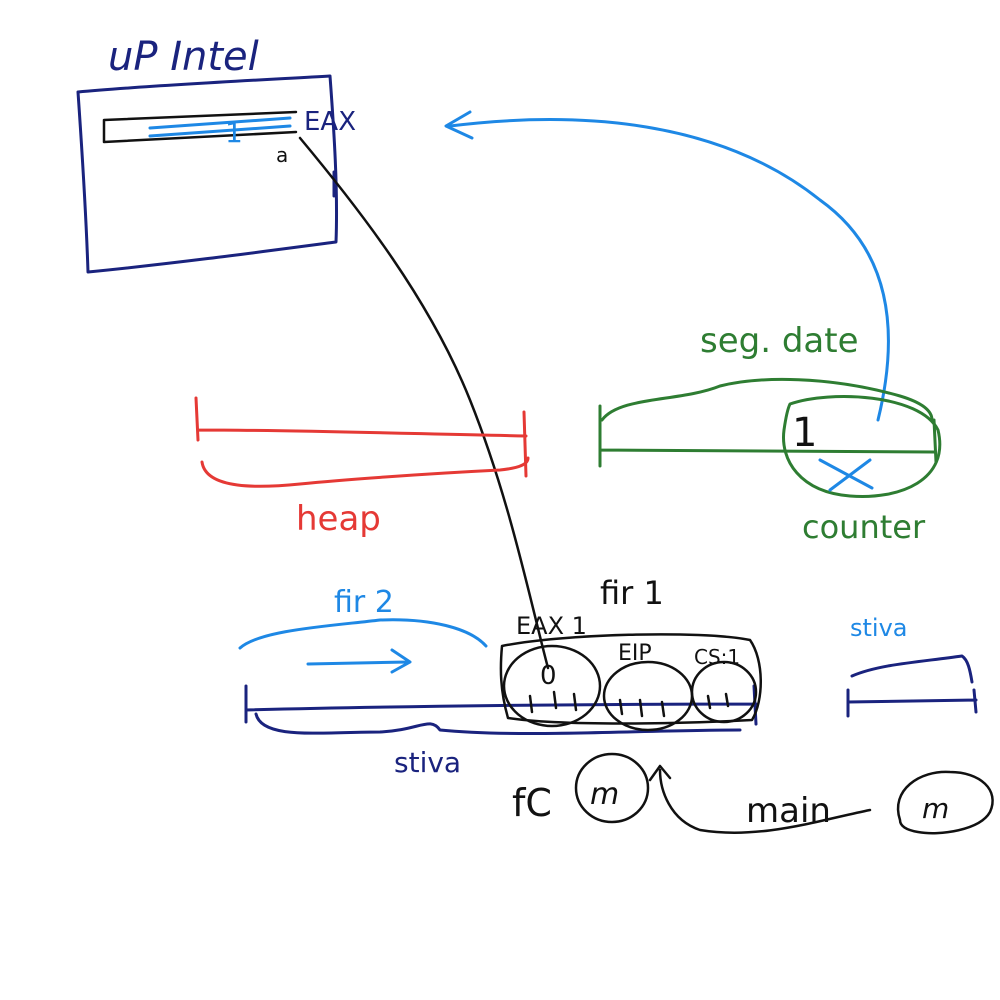 The height and width of the screenshot is (1000, 1000). Describe the element at coordinates (648, 696) in the screenshot. I see `frame2-circle` at that location.